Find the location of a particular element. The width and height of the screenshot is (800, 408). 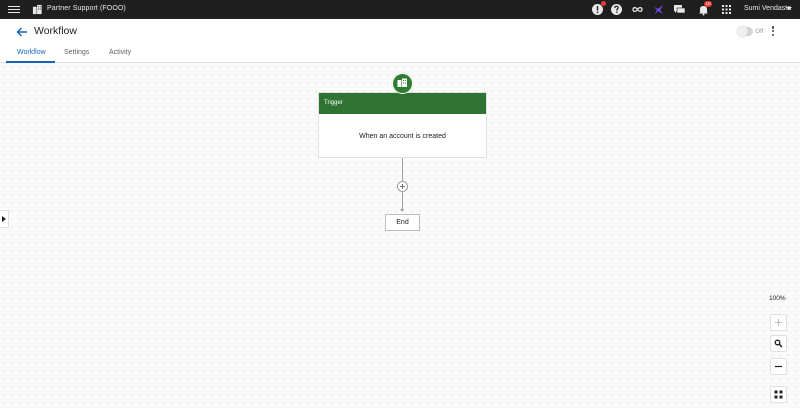

trigger-node-header: Trigger is located at coordinates (402, 103).